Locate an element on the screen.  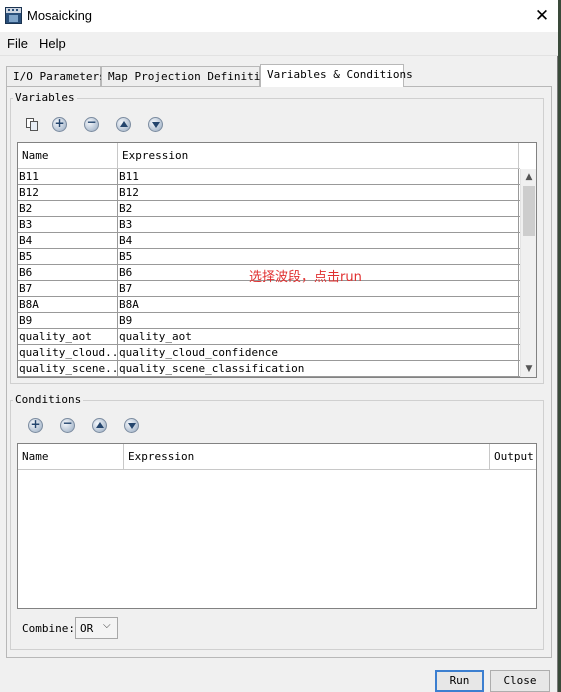
tab-map-projection-definition: Map Projection Definition is located at coordinates (187, 76).